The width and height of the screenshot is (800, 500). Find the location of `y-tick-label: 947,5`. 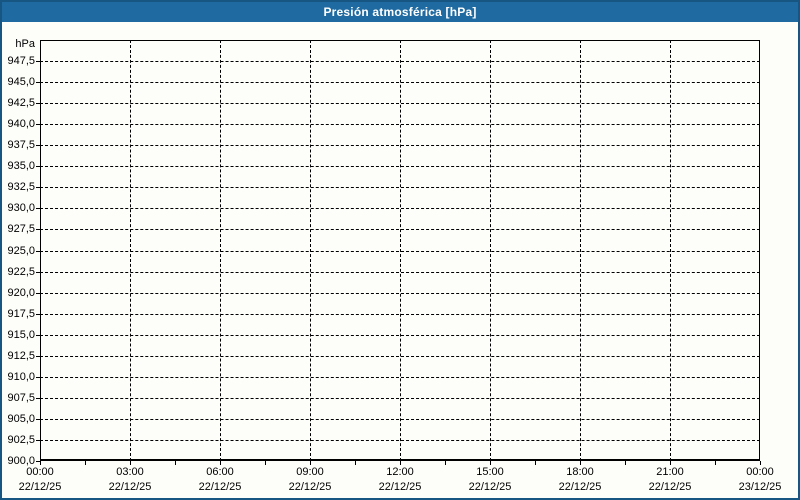

y-tick-label: 947,5 is located at coordinates (21, 61).